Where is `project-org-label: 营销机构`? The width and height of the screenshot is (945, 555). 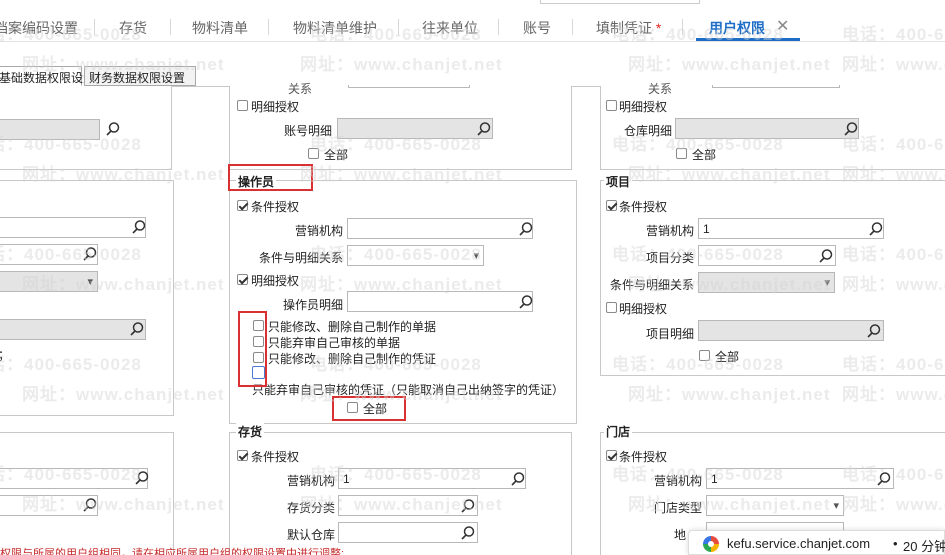 project-org-label: 营销机构 is located at coordinates (669, 231).